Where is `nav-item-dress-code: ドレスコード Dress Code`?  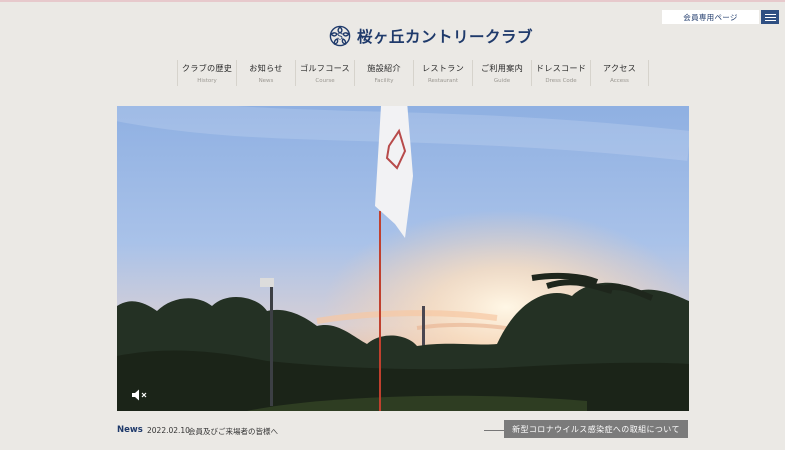 nav-item-dress-code: ドレスコード Dress Code is located at coordinates (560, 73).